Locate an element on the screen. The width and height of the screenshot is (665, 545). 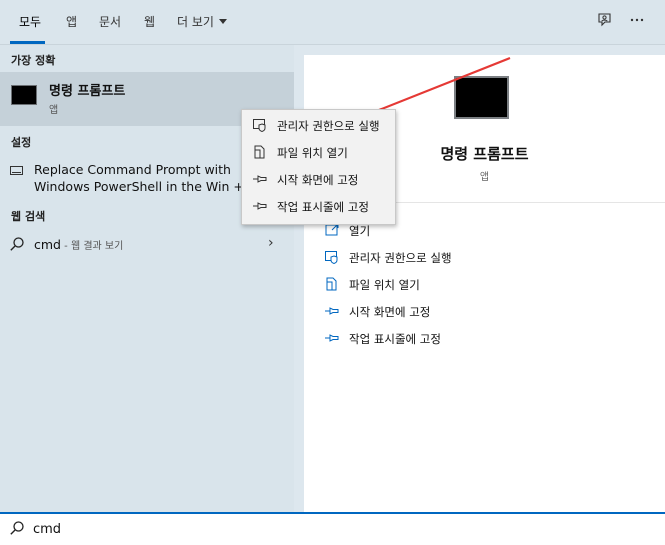
search-input is located at coordinates (333, 529).